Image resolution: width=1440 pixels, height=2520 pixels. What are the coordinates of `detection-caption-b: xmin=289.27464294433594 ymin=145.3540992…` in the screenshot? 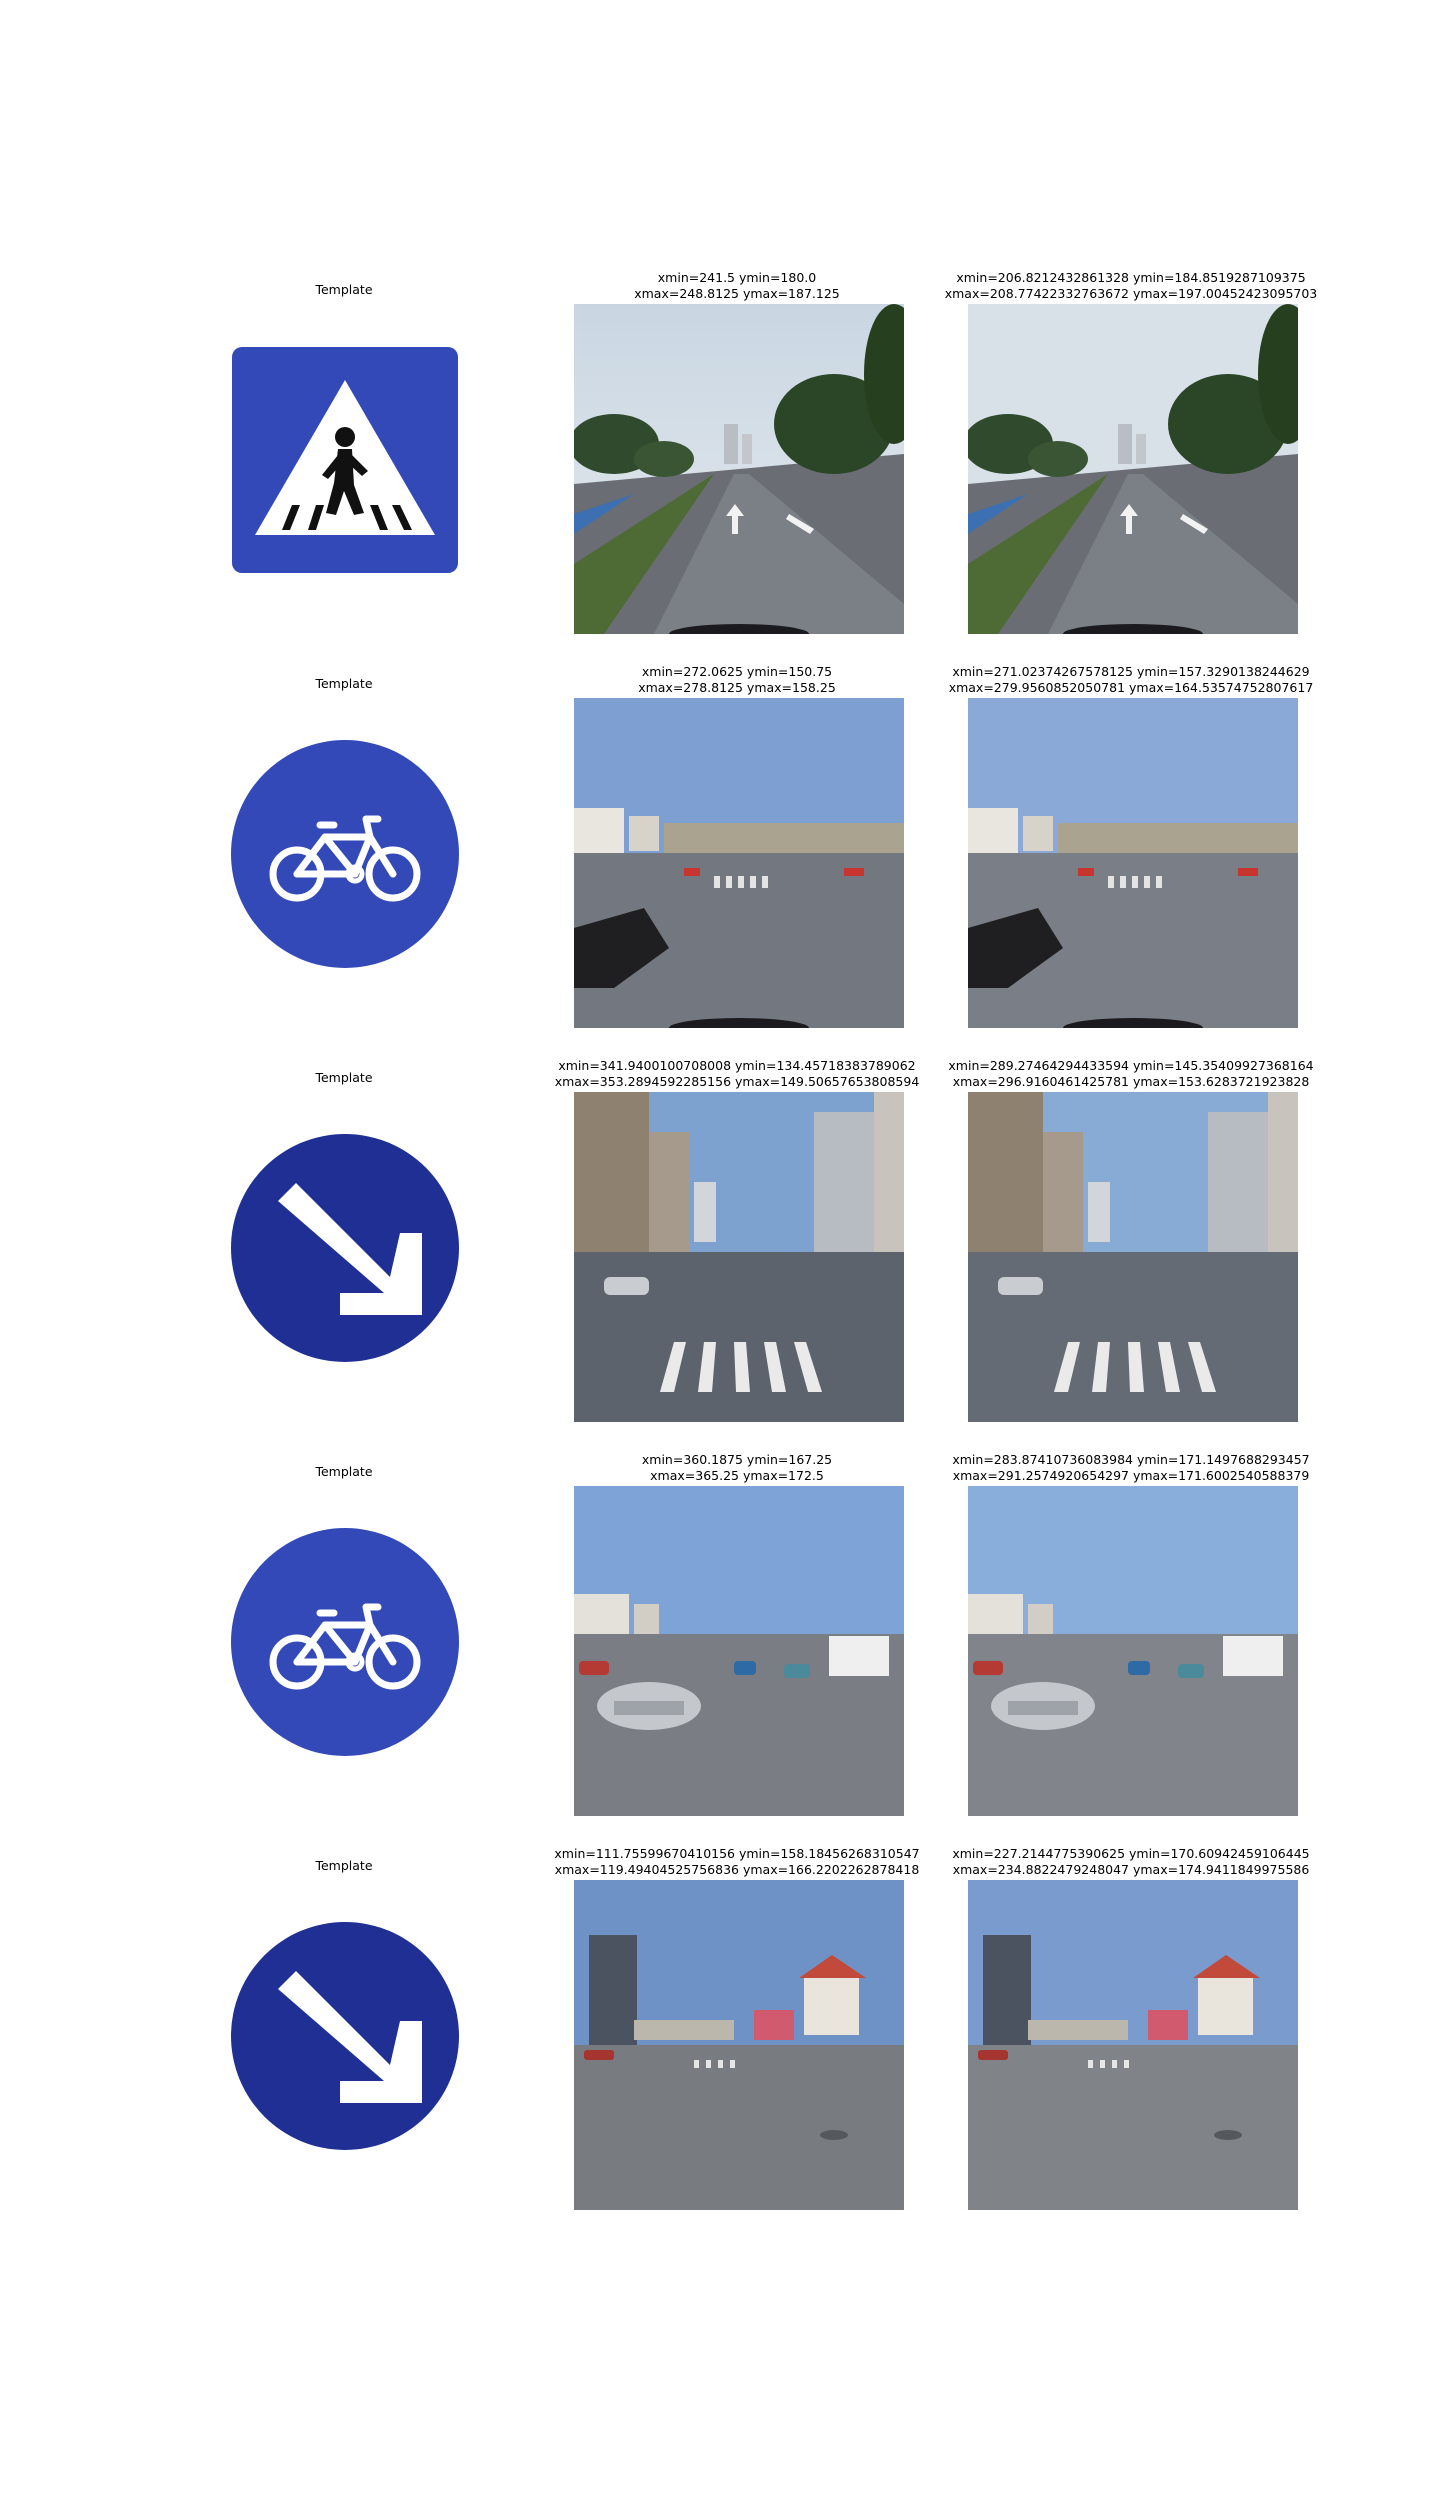 It's located at (1131, 1073).